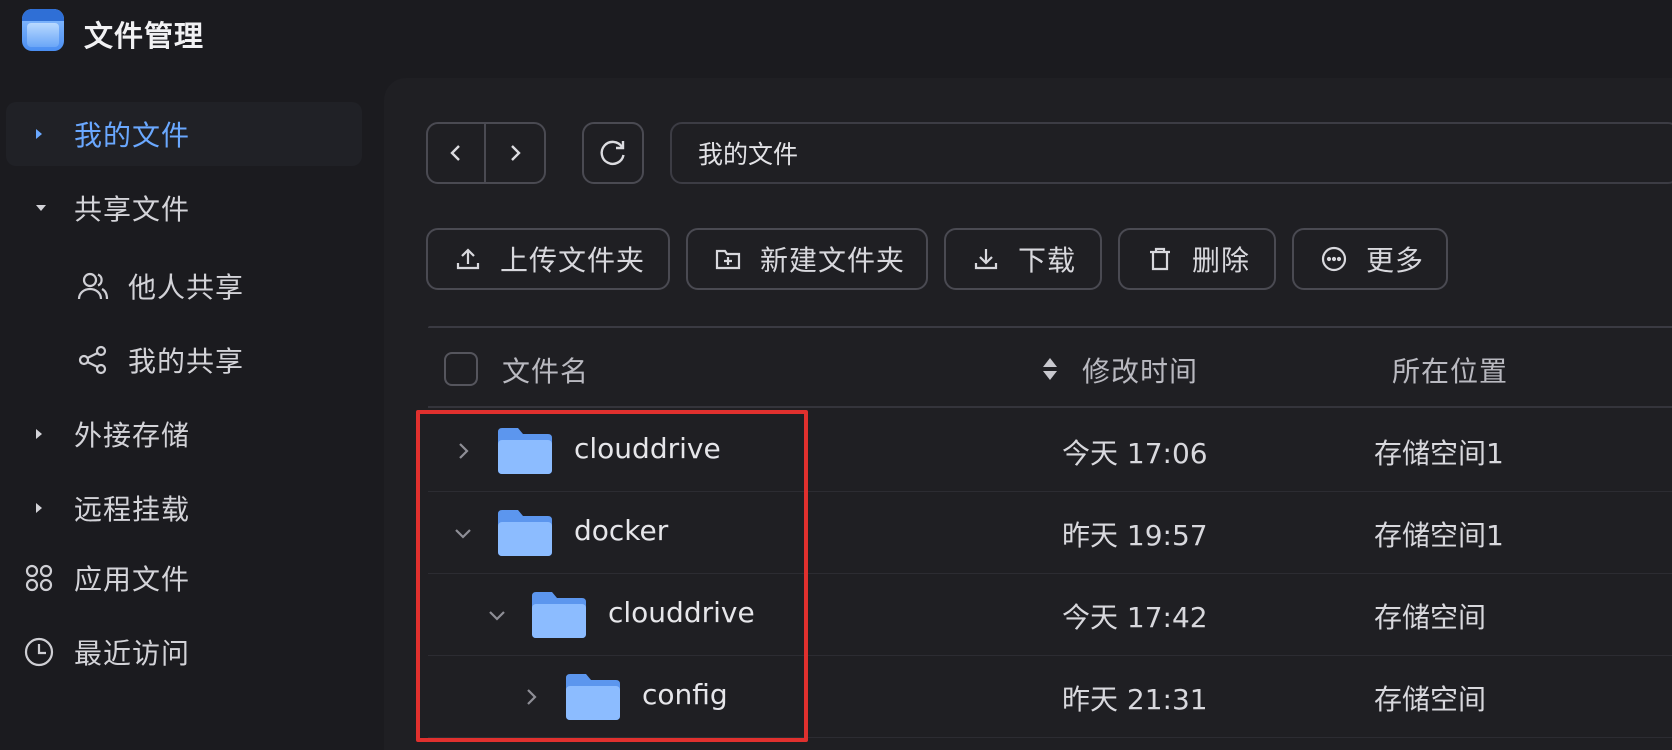 Image resolution: width=1672 pixels, height=750 pixels. I want to click on sidebar-item-label: 他人共享, so click(186, 287).